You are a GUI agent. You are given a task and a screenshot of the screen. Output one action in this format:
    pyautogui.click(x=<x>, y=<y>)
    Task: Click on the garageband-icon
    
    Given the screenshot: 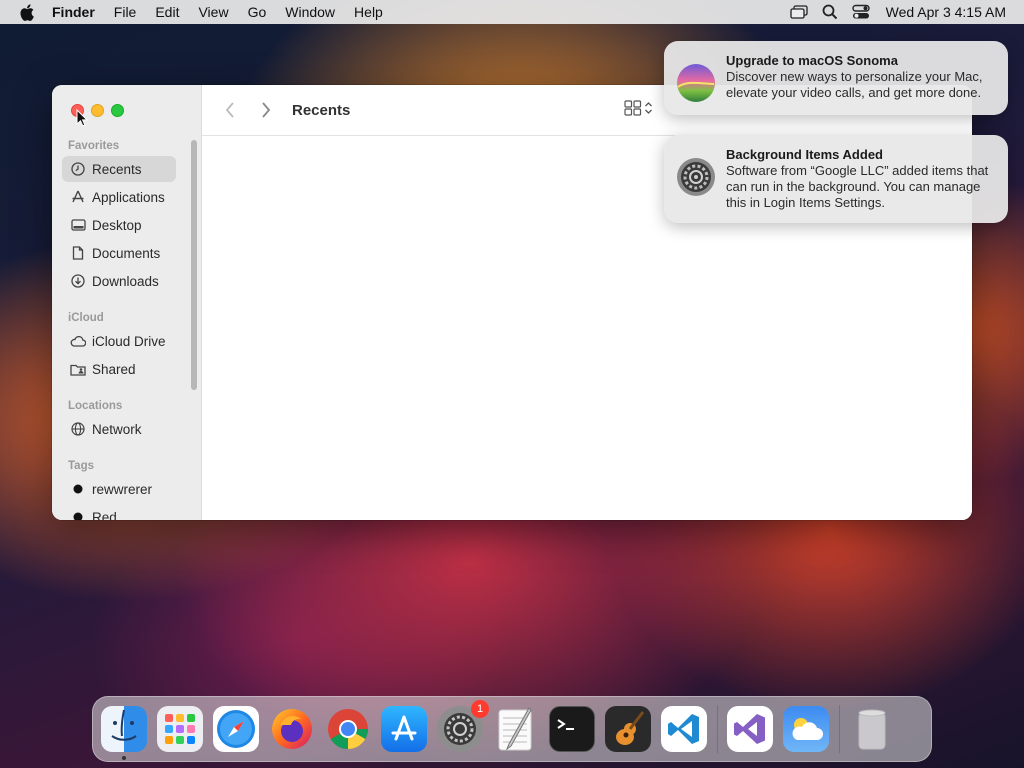 What is the action you would take?
    pyautogui.click(x=628, y=729)
    